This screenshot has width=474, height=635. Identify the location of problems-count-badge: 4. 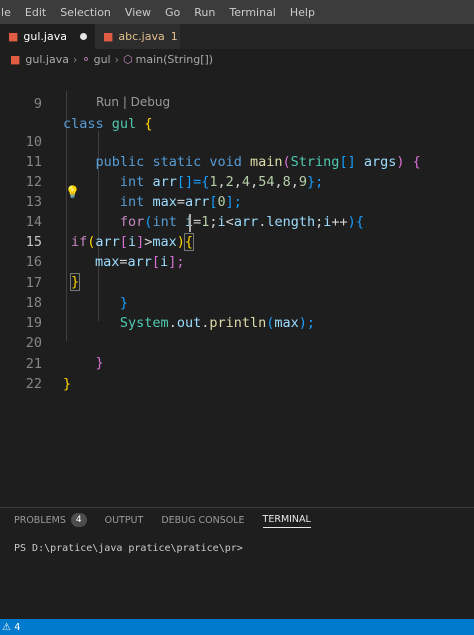
(78, 520).